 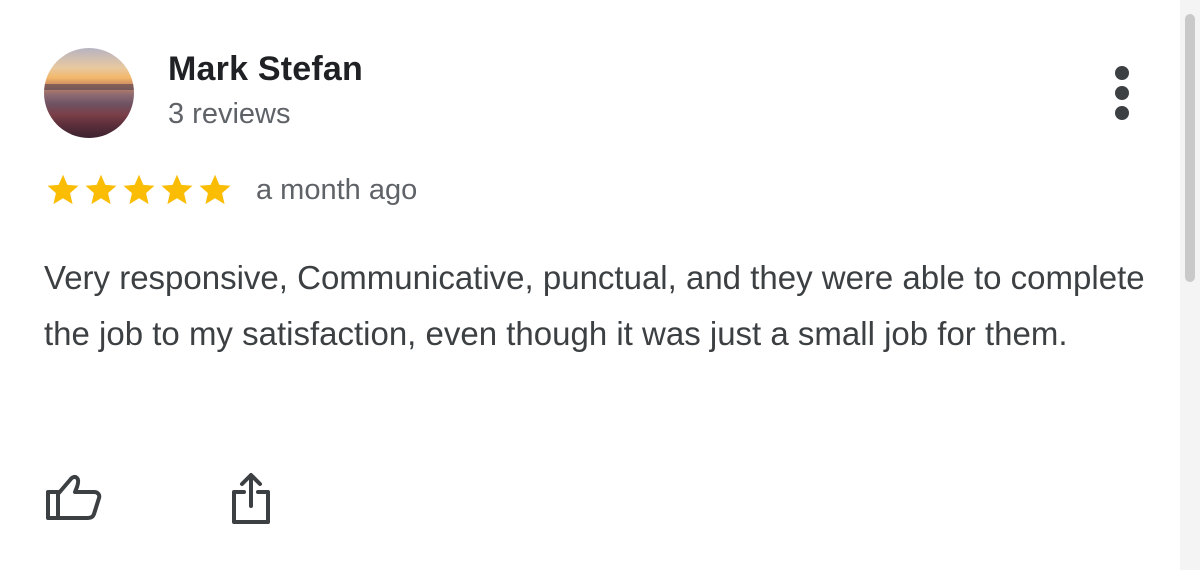 I want to click on like-button, so click(x=74, y=498).